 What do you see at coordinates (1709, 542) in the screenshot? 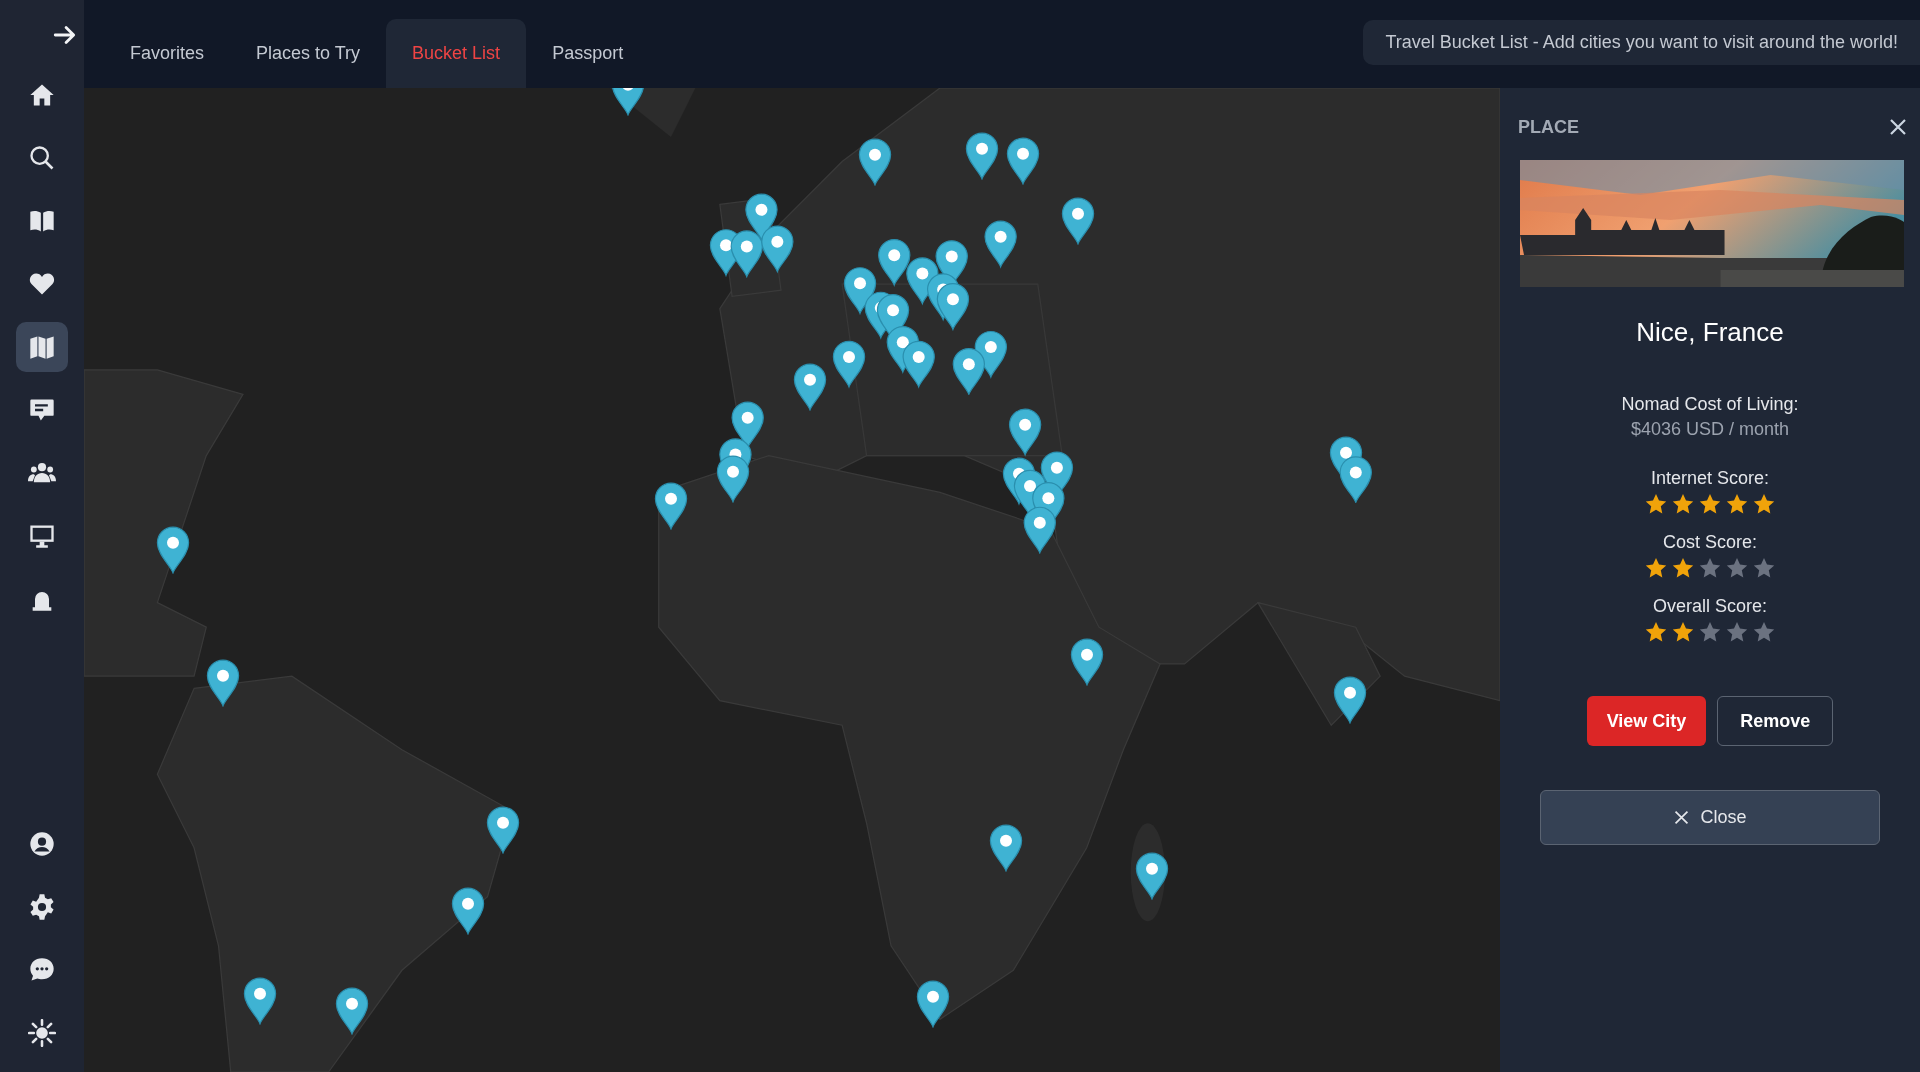
I see `score-label: Cost Score:` at bounding box center [1709, 542].